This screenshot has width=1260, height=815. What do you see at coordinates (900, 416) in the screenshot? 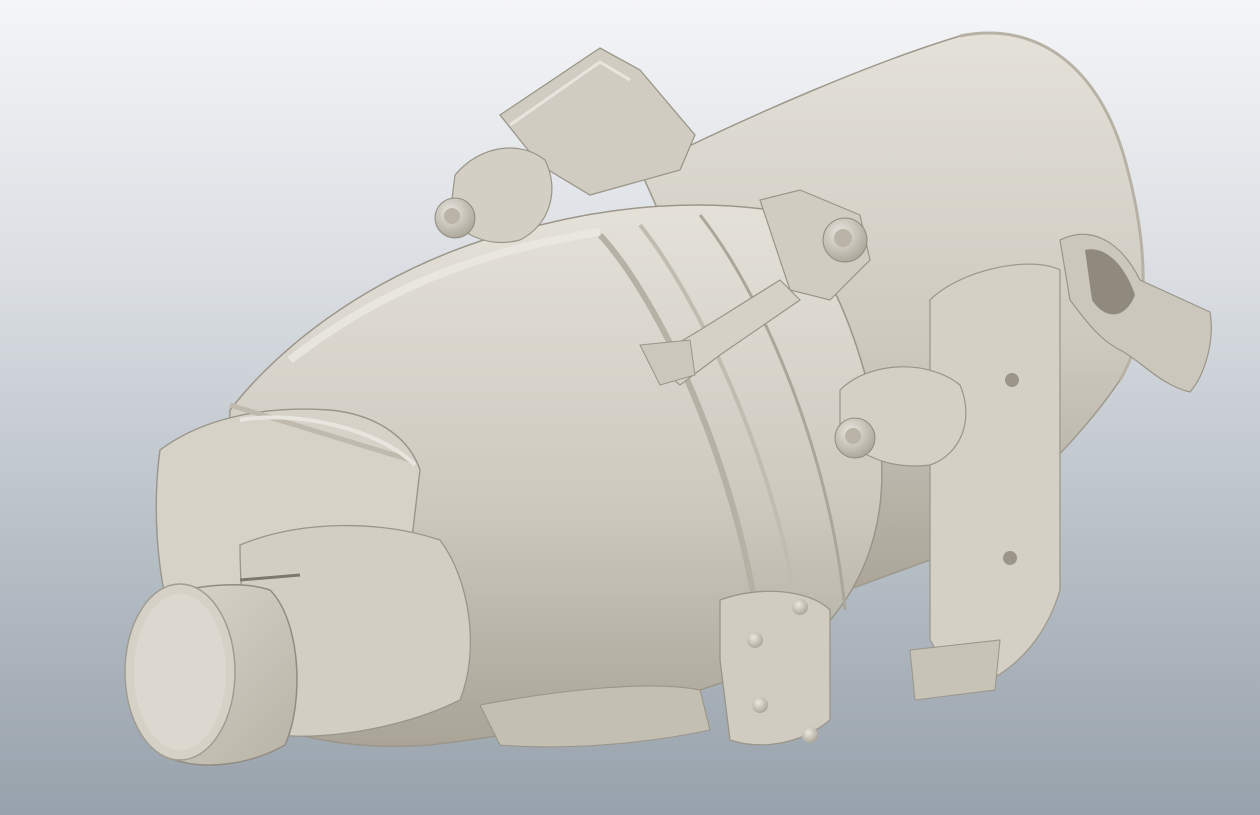
I see `middle-bolt-boss` at bounding box center [900, 416].